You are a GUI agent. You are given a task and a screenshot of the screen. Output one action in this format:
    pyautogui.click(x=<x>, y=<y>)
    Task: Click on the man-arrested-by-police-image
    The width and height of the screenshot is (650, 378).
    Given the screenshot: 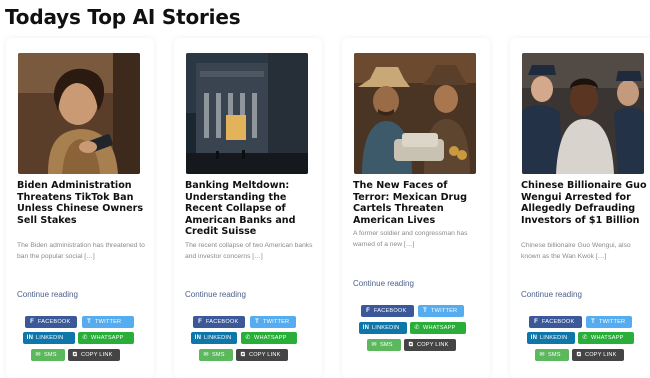 What is the action you would take?
    pyautogui.click(x=583, y=113)
    